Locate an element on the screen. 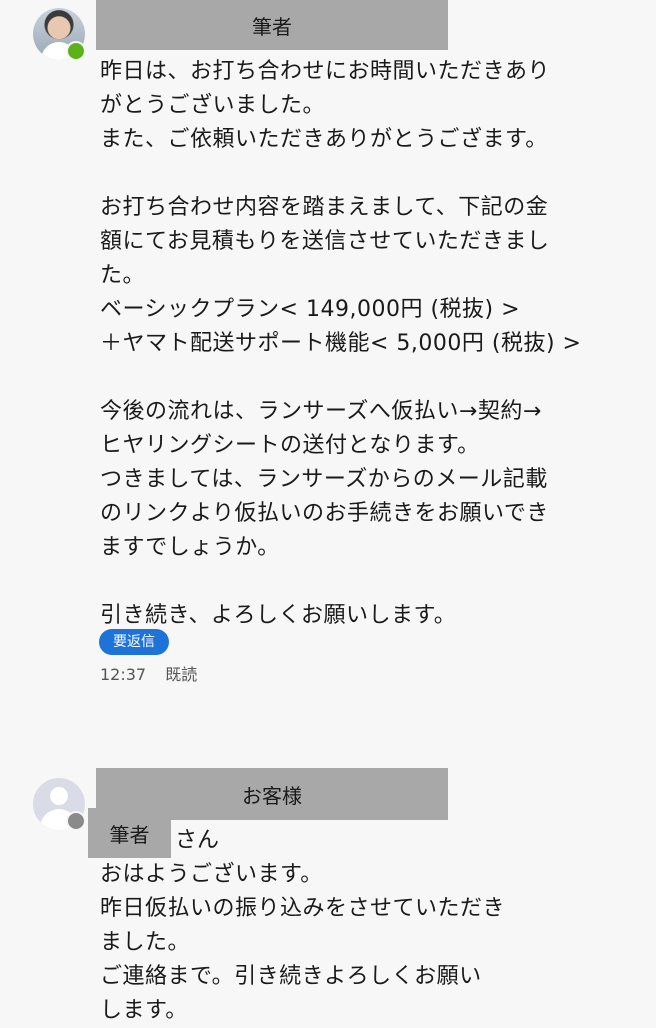 The width and height of the screenshot is (656, 1028). message-time: 12:37 is located at coordinates (123, 674).